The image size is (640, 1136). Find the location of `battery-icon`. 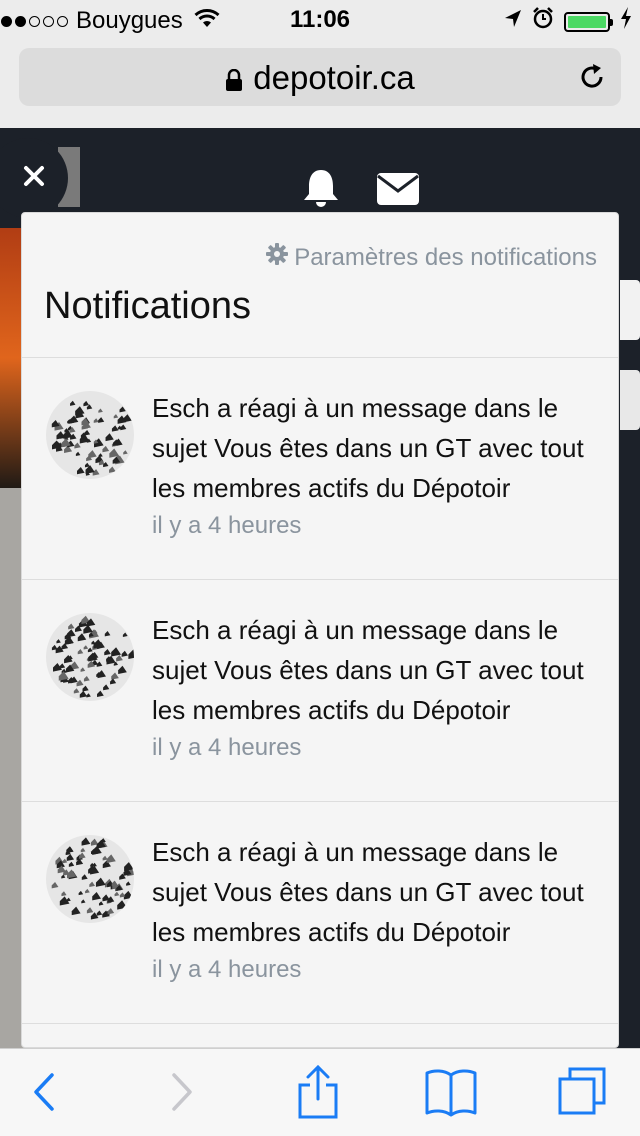

battery-icon is located at coordinates (588, 21).